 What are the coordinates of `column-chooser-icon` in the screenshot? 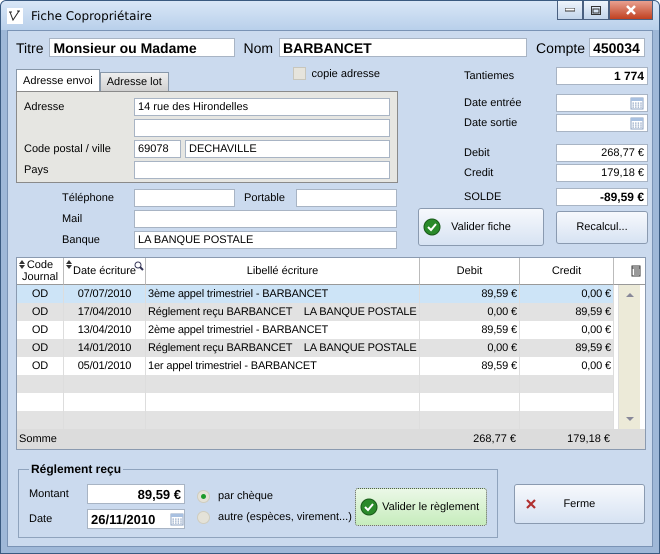 It's located at (636, 271).